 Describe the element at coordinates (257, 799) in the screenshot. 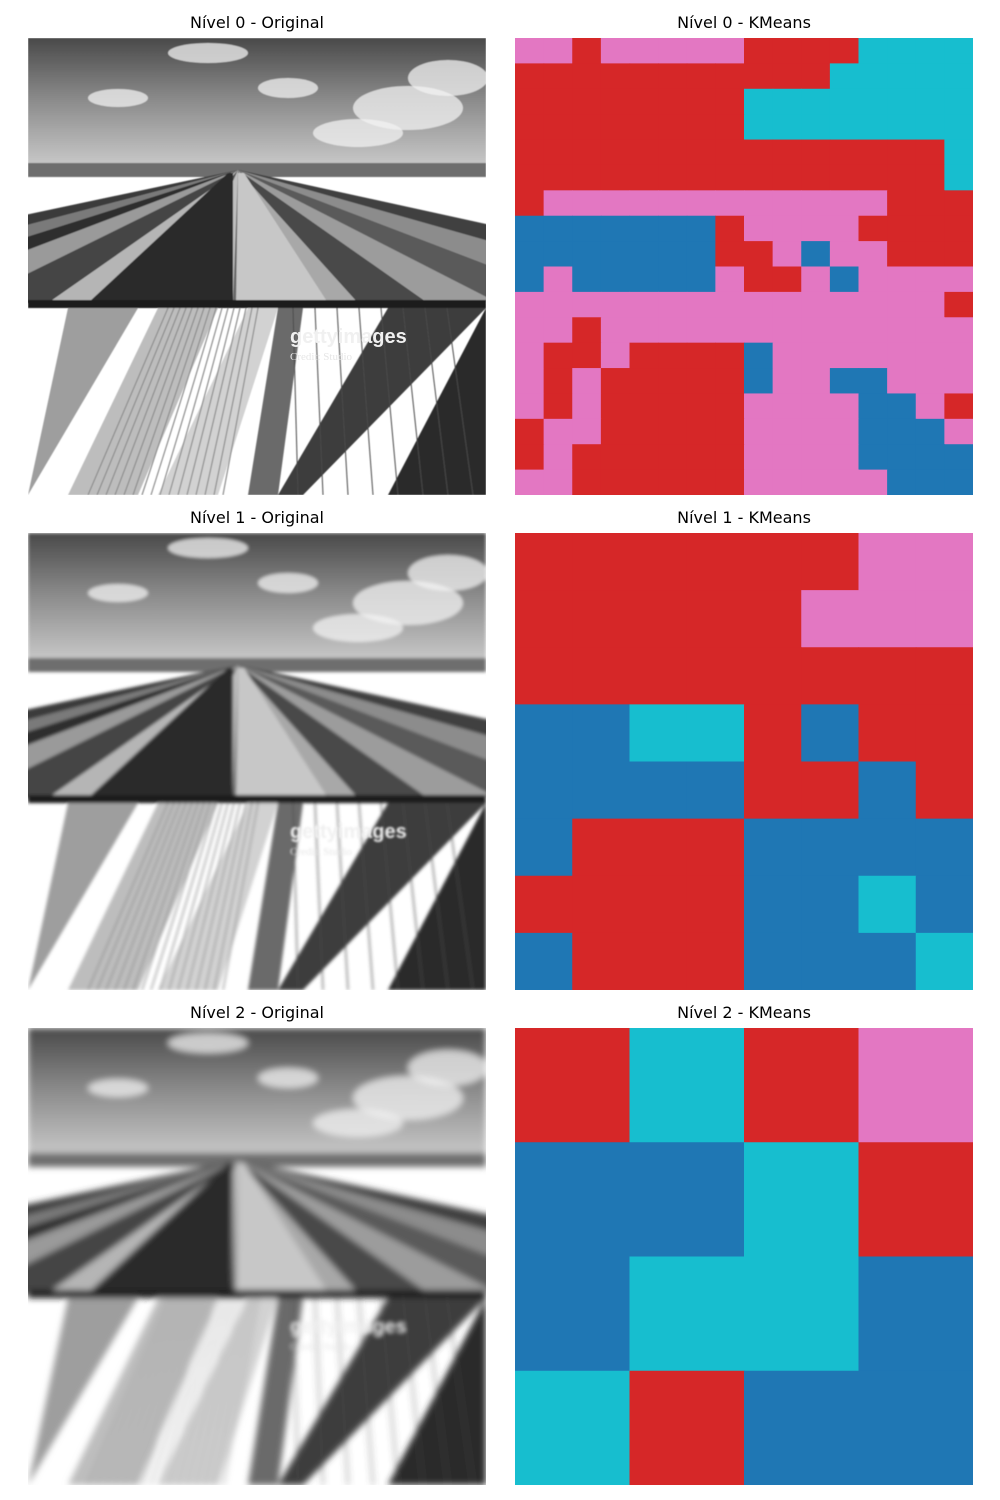

I see `field-boundary` at that location.